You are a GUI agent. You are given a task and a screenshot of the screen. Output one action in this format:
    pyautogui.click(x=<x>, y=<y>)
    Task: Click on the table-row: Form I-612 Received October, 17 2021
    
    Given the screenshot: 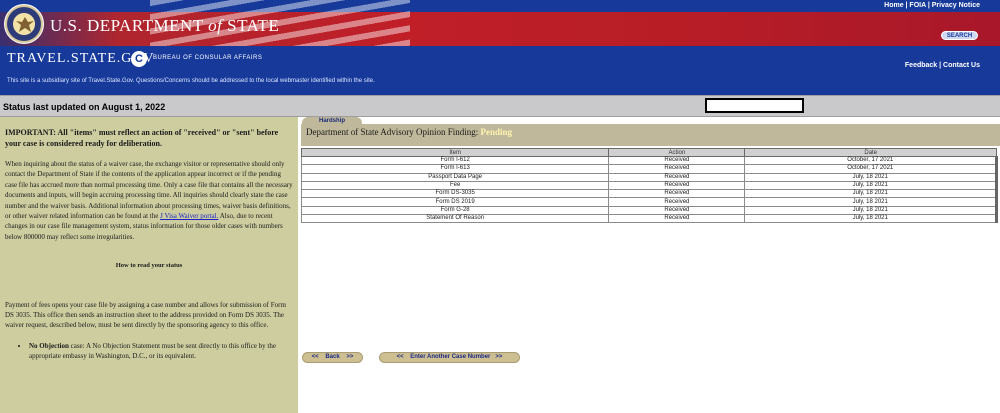 What is the action you would take?
    pyautogui.click(x=649, y=160)
    